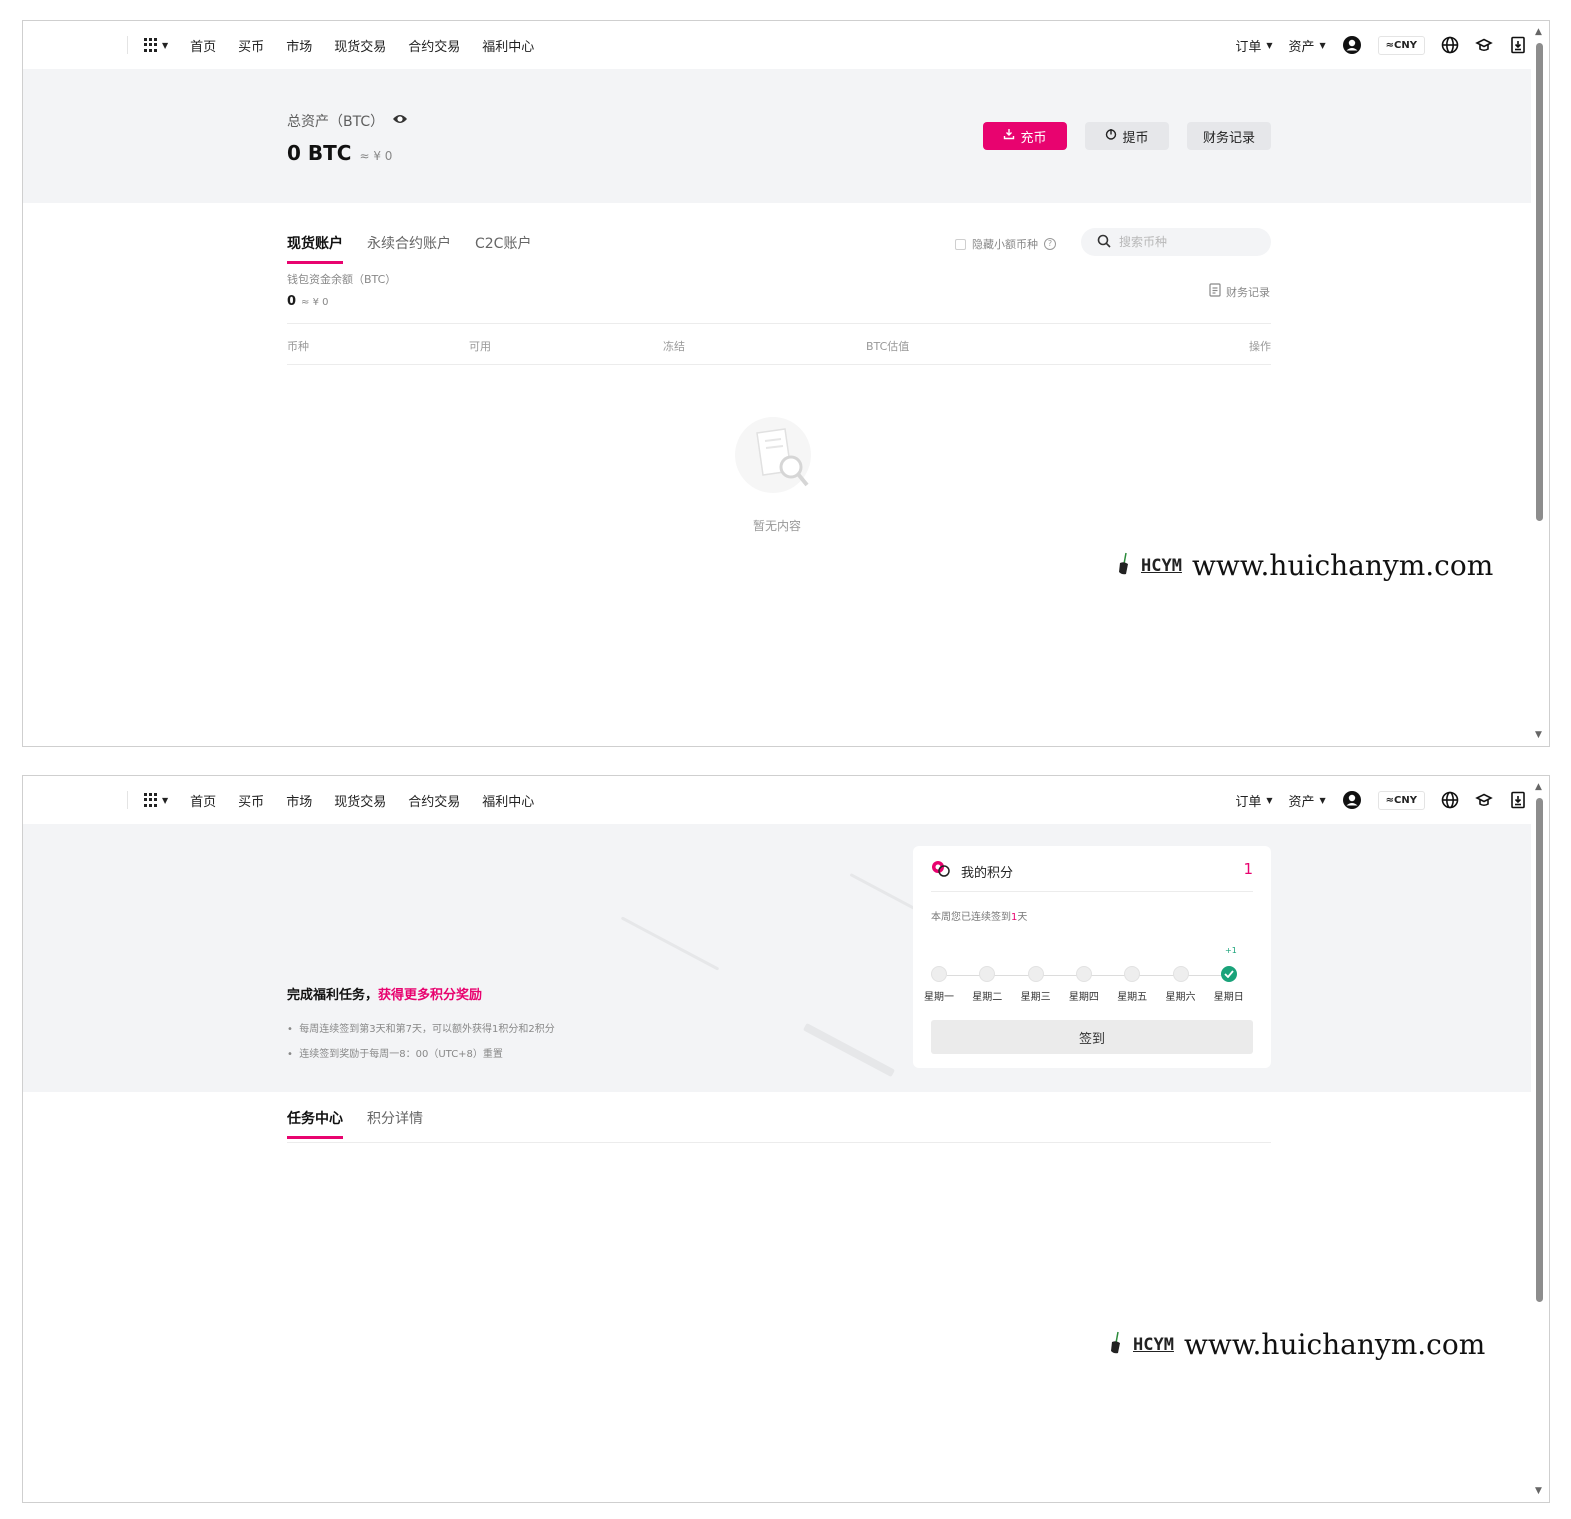  I want to click on assets-label: 资产, so click(1301, 47).